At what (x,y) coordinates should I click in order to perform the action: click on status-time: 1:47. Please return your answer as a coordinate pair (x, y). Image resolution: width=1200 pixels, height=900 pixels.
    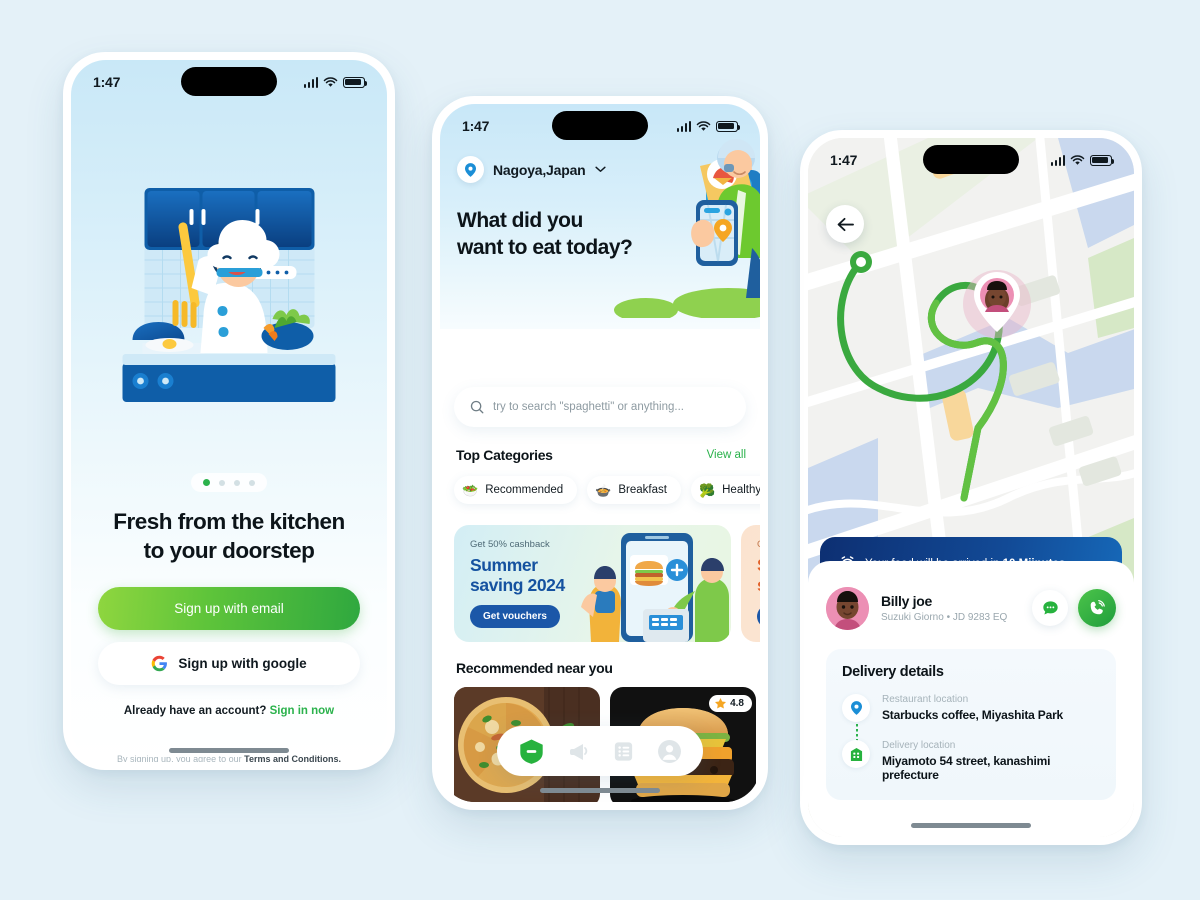
    Looking at the image, I should click on (107, 82).